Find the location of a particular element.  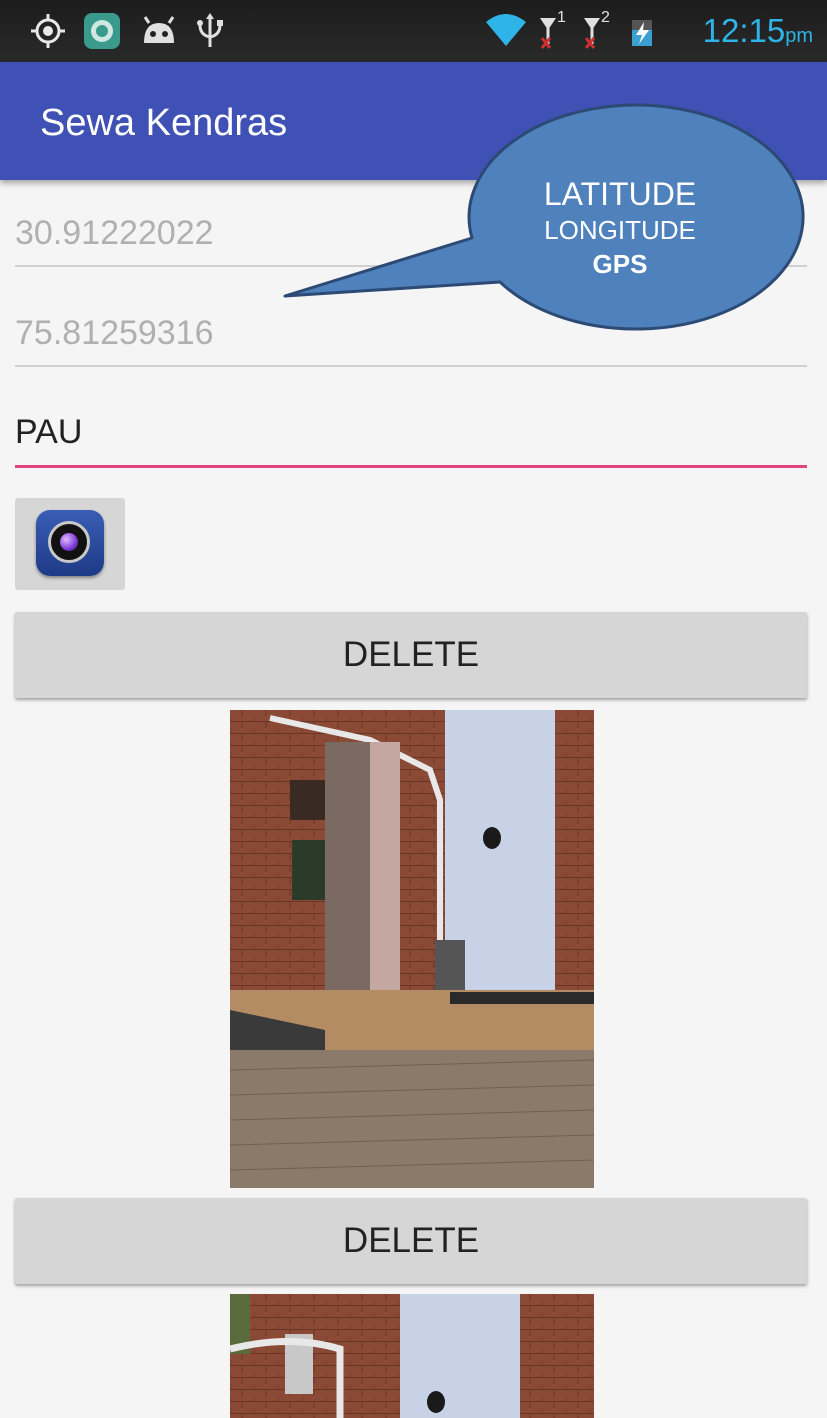

location-name-value: PAU is located at coordinates (49, 432).